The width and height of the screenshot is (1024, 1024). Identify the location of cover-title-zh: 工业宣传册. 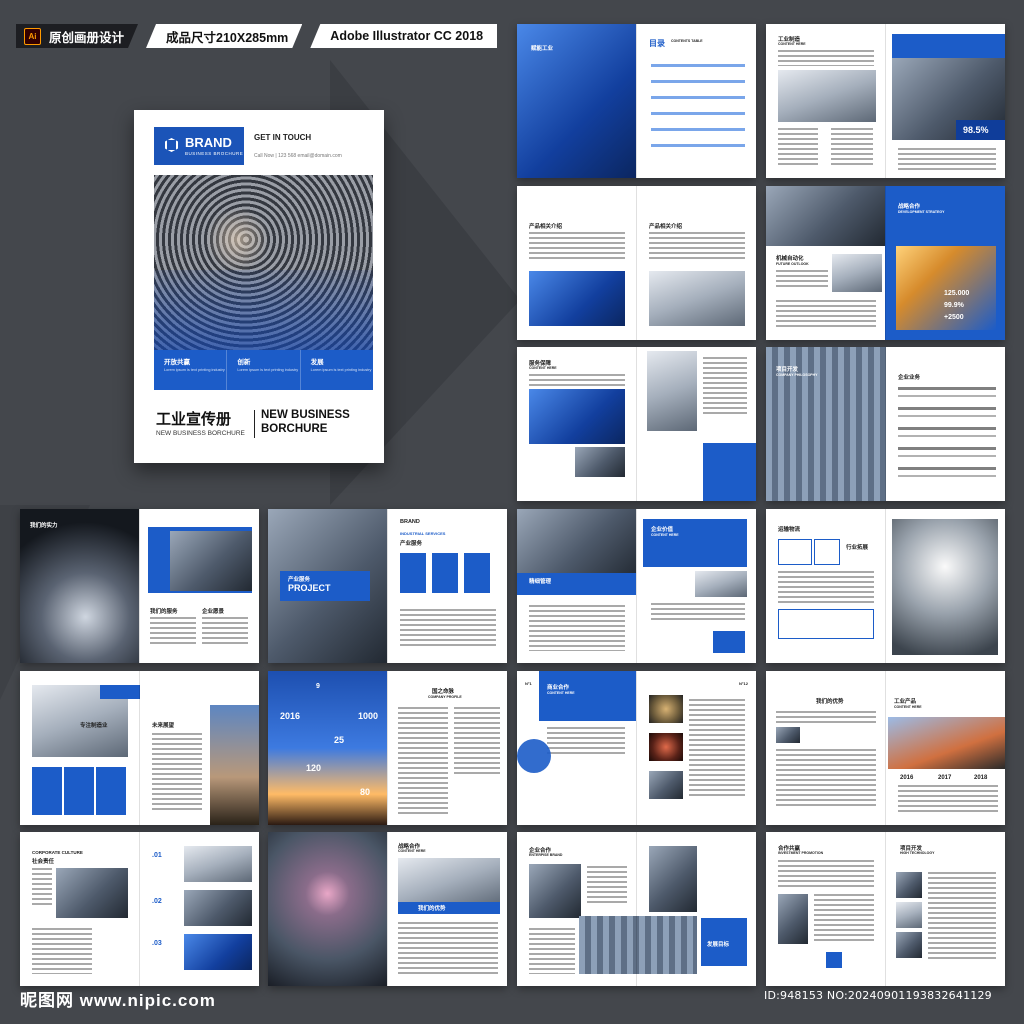
(194, 419).